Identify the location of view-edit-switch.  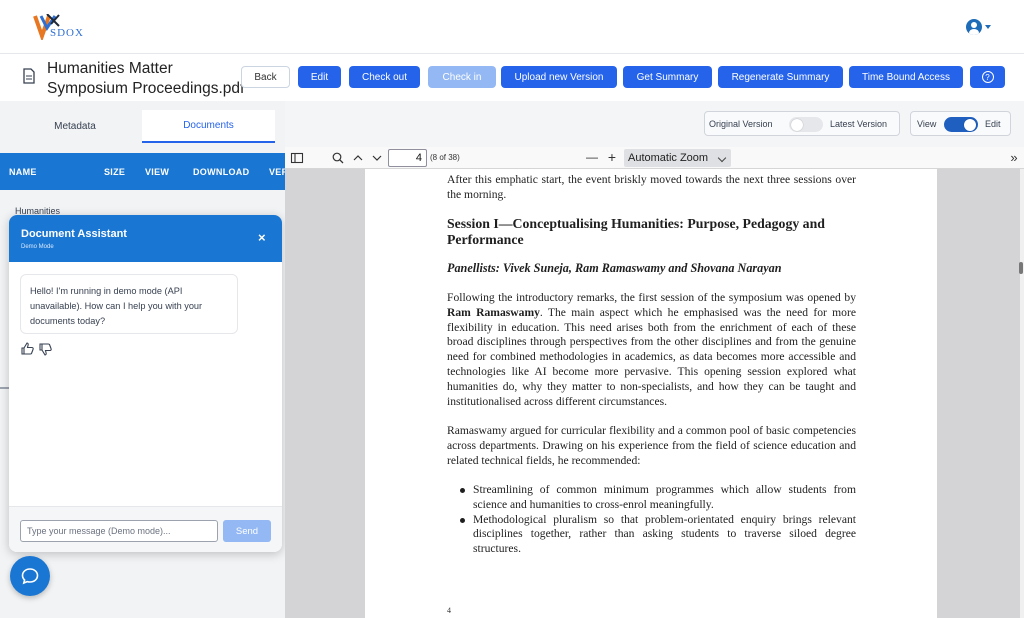
(961, 124).